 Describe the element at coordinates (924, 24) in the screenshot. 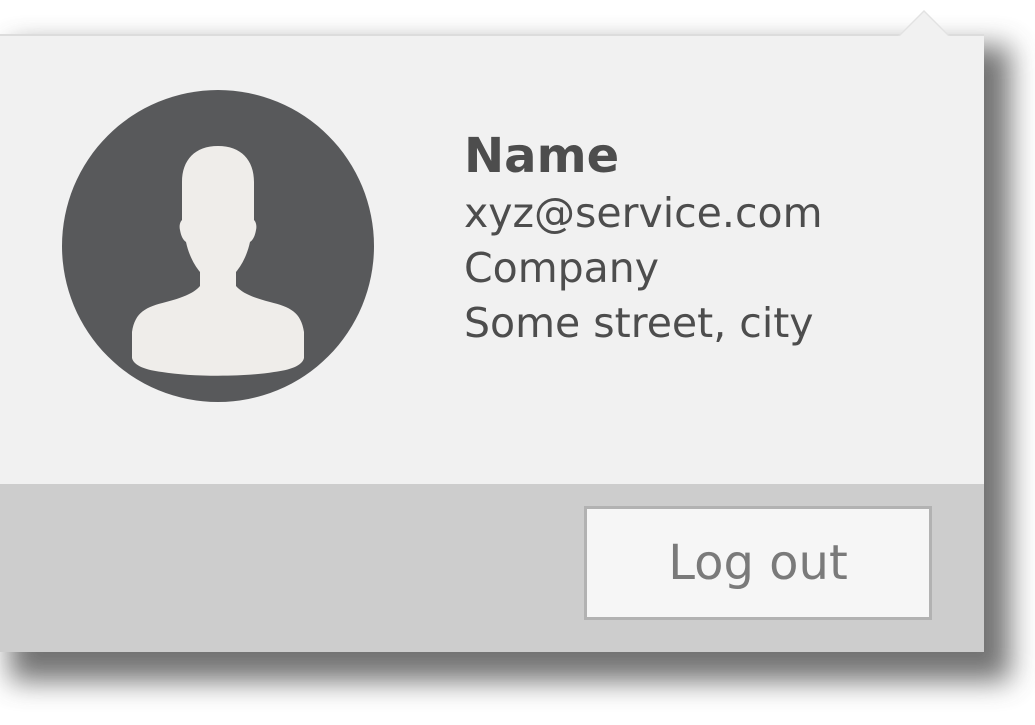

I see `popover-caret` at that location.